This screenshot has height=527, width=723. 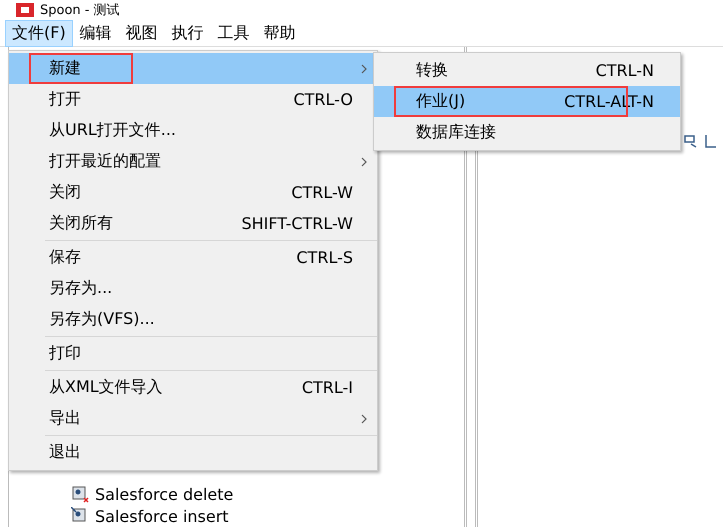 I want to click on shortcut-label: CTRL-I, so click(x=327, y=387).